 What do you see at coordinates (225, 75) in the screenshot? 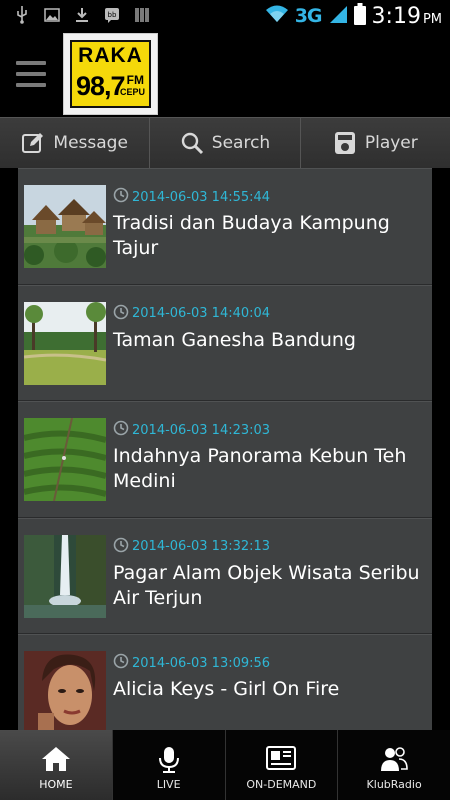
I see `app-header: RAKA 98,7 FM CEPU` at bounding box center [225, 75].